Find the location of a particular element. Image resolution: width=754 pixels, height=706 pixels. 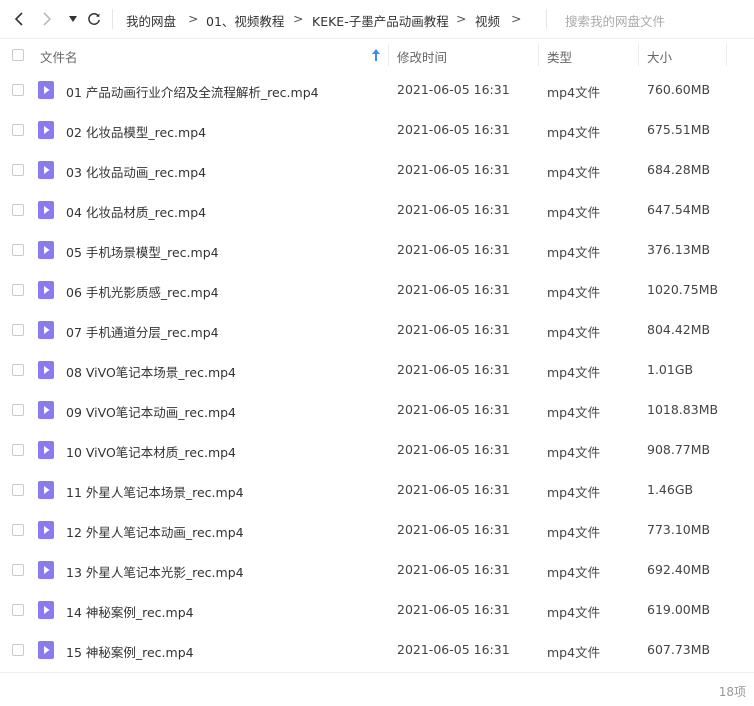

file-name: 14 神秘案例_rec.mp4 is located at coordinates (130, 611).